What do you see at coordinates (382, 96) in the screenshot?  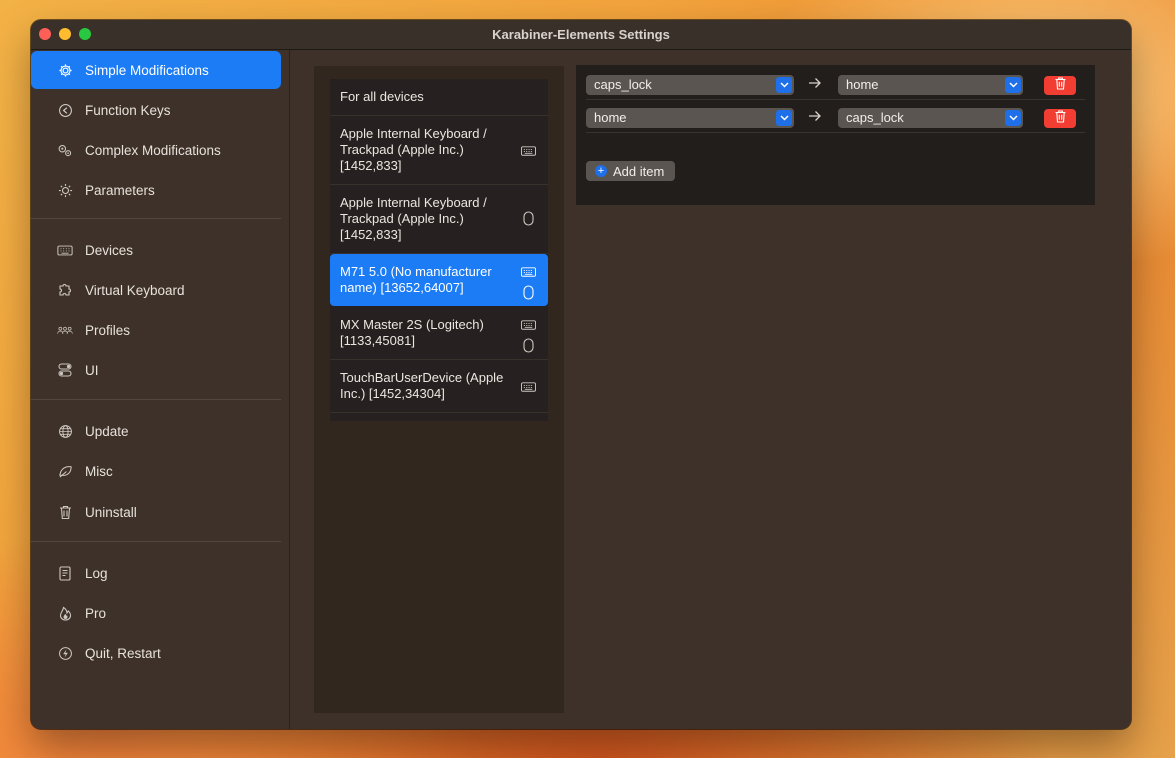 I see `device-item-label: For all devices` at bounding box center [382, 96].